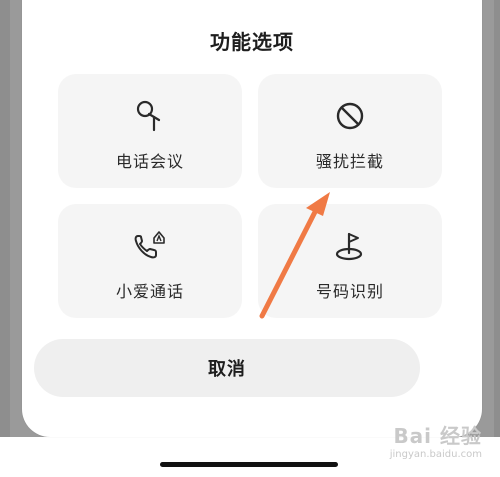 This screenshot has width=500, height=477. What do you see at coordinates (350, 116) in the screenshot?
I see `block-icon` at bounding box center [350, 116].